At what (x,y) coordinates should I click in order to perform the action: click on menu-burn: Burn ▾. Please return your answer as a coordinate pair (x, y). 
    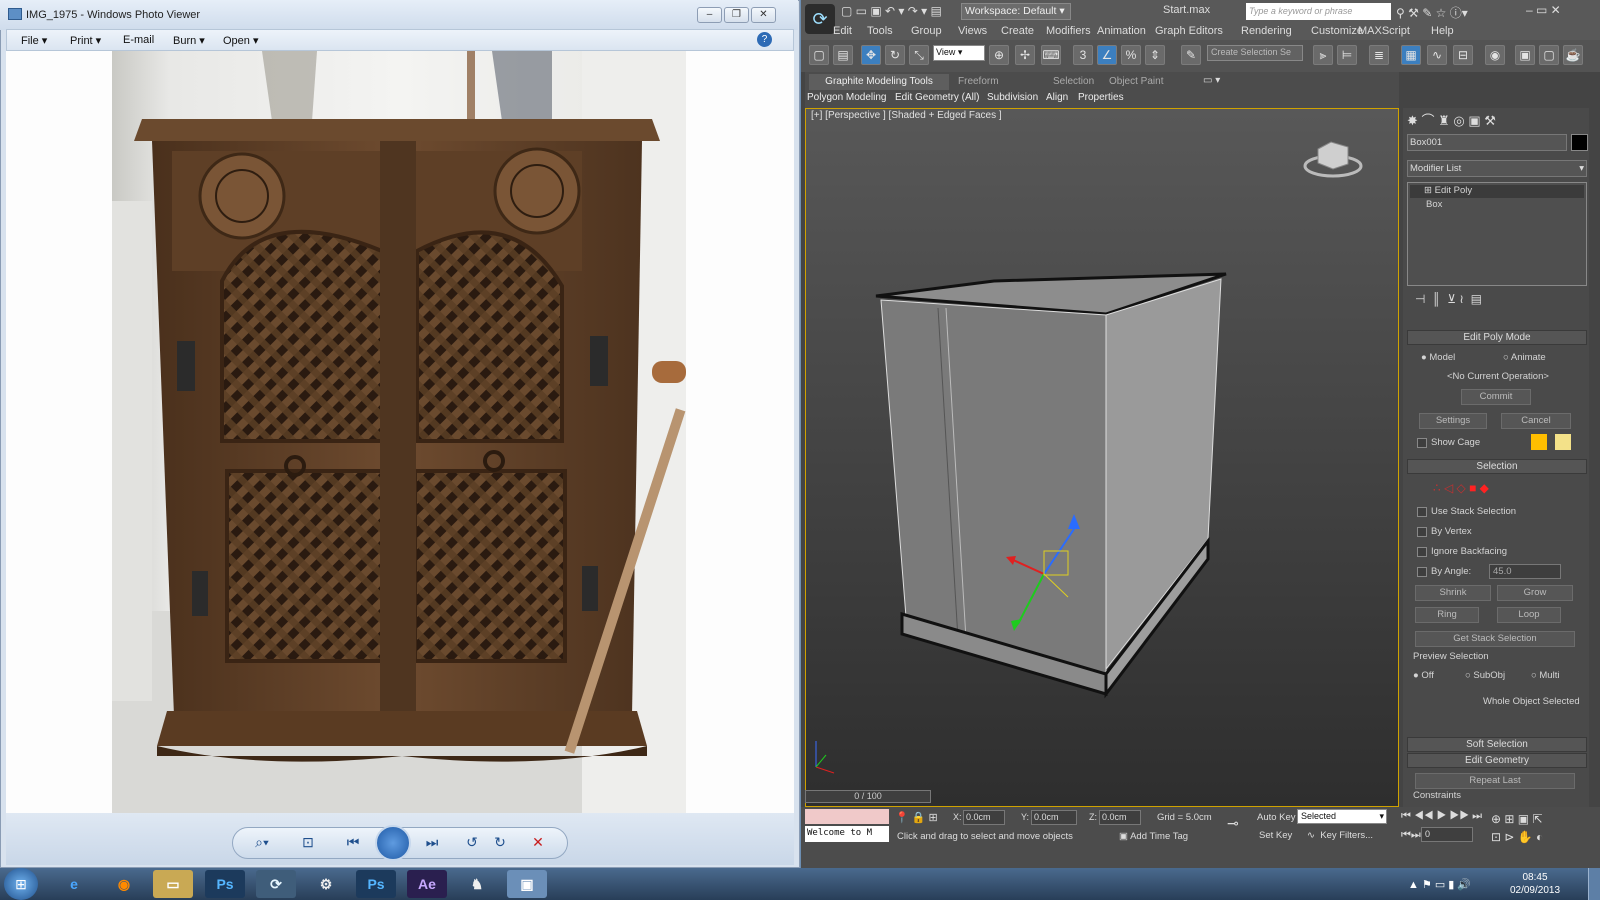
    Looking at the image, I should click on (189, 40).